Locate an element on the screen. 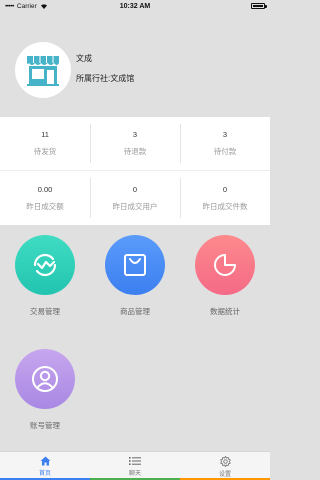  storefront-icon is located at coordinates (43, 71).